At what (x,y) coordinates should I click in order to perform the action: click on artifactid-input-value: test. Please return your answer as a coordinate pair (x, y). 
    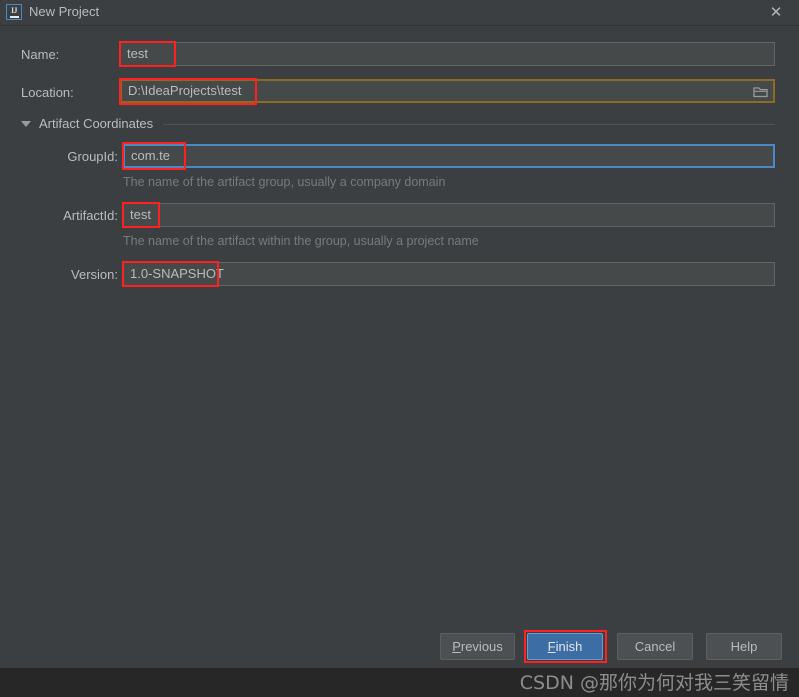
    Looking at the image, I should click on (140, 214).